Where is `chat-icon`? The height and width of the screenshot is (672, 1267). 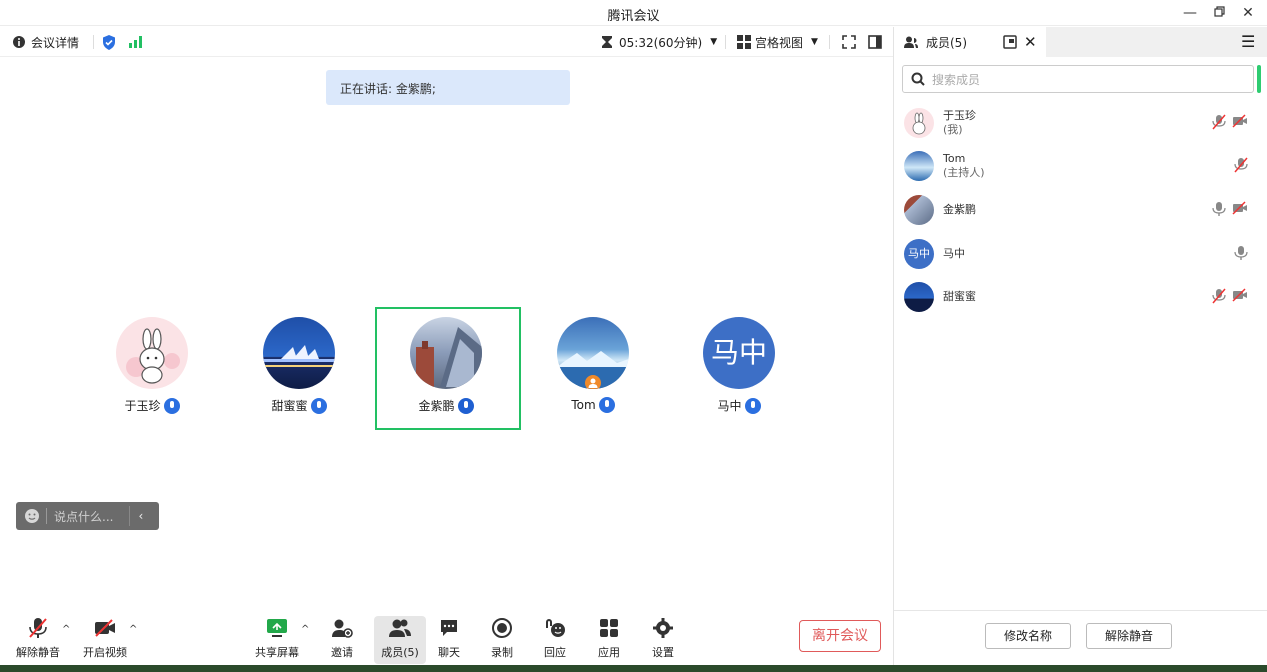 chat-icon is located at coordinates (449, 628).